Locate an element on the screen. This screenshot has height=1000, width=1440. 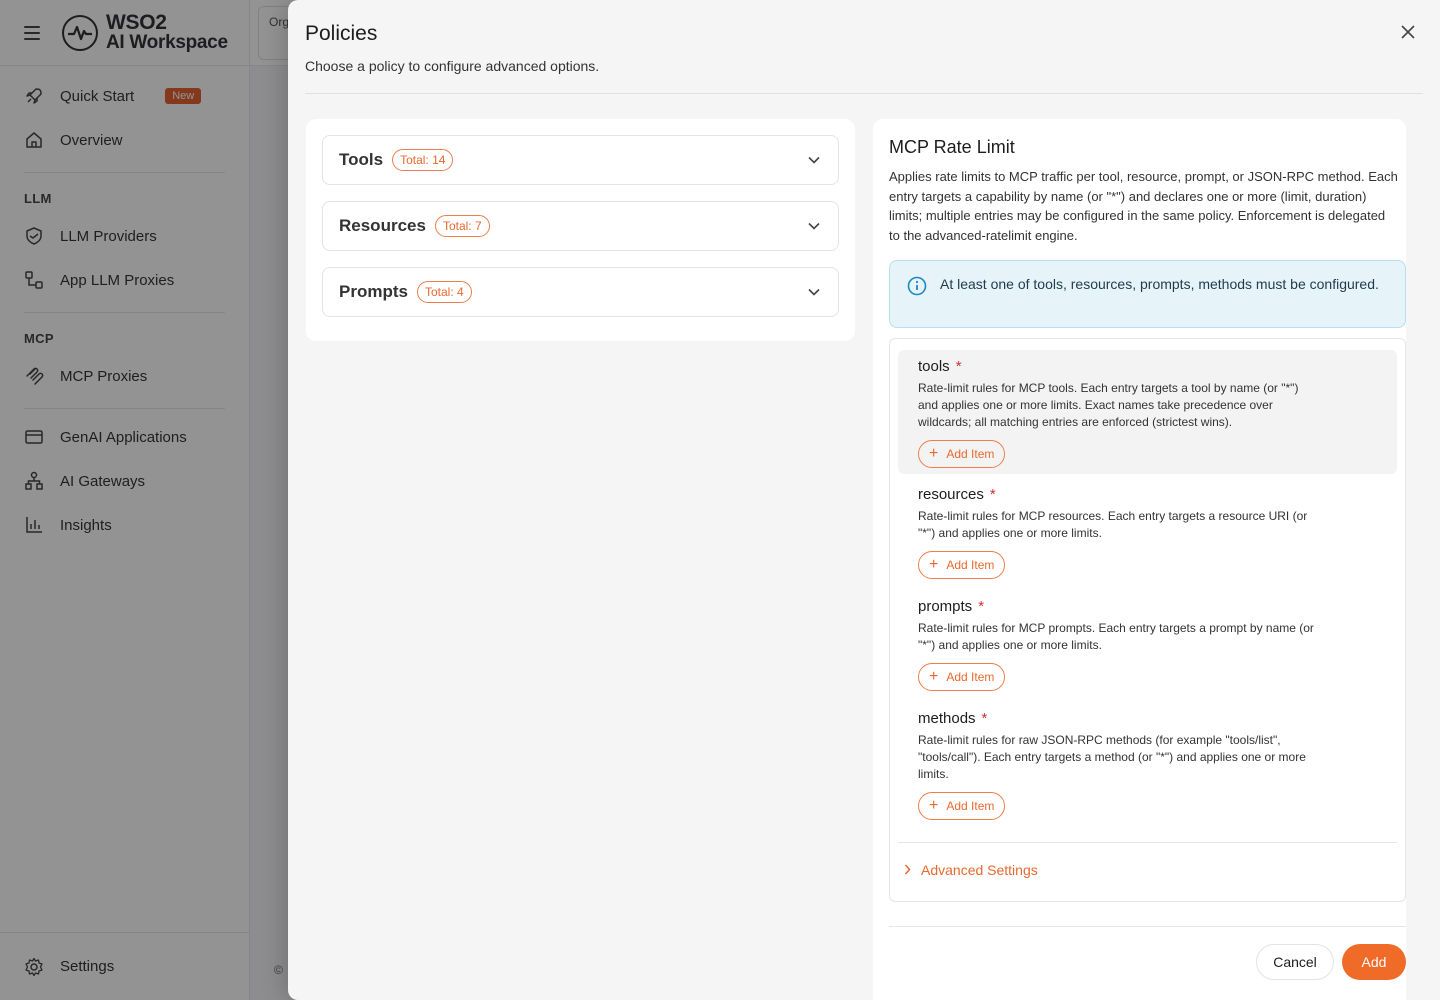
add-button: Add is located at coordinates (1374, 962).